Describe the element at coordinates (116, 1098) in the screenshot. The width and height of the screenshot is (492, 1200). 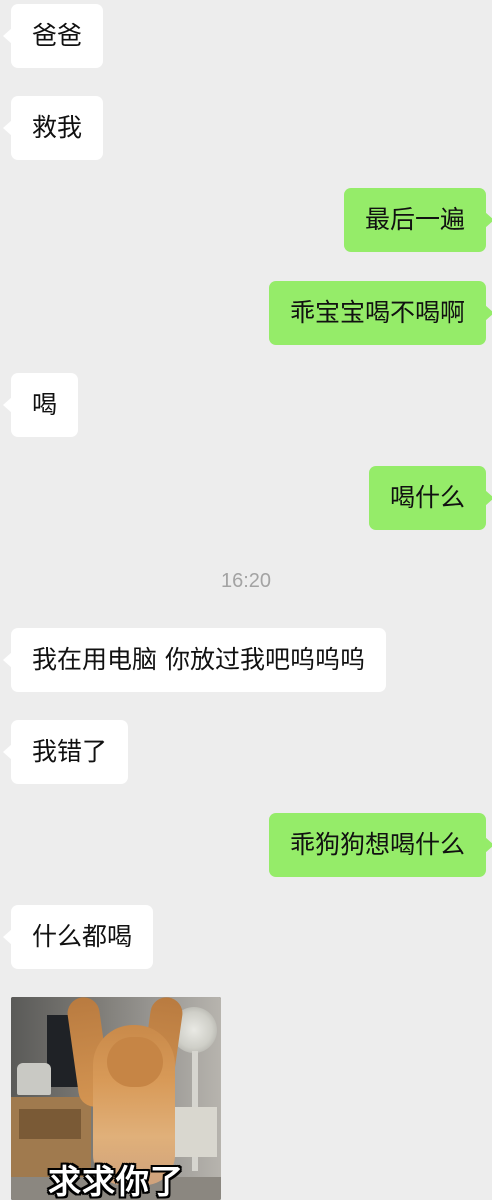
I see `sticker-image: 求求你了` at that location.